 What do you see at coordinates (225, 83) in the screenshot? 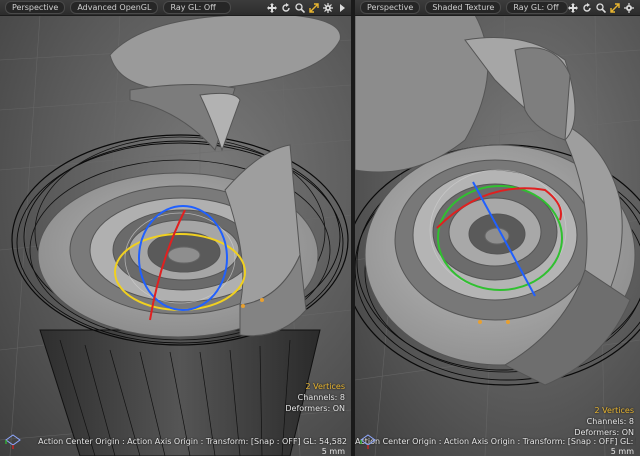
I see `scoop-handle` at bounding box center [225, 83].